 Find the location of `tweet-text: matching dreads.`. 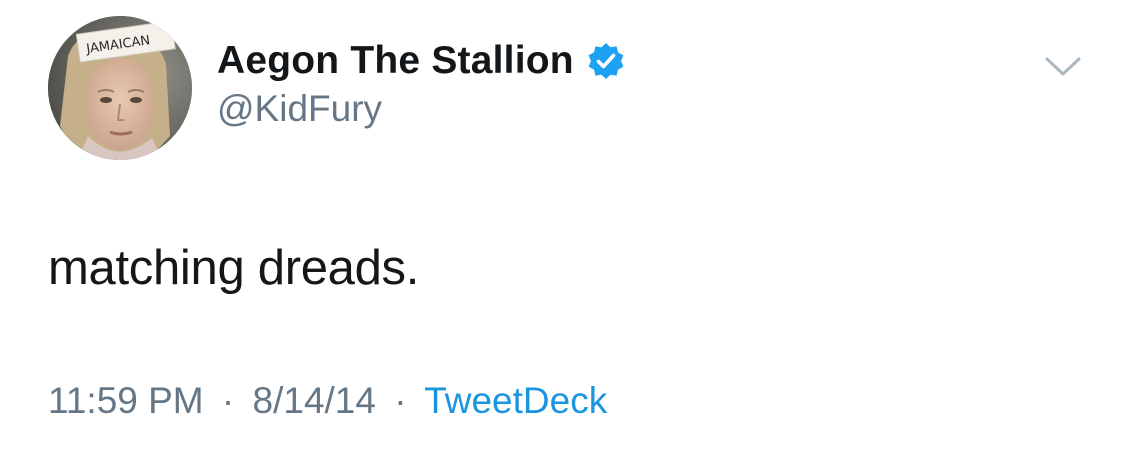

tweet-text: matching dreads. is located at coordinates (234, 268).